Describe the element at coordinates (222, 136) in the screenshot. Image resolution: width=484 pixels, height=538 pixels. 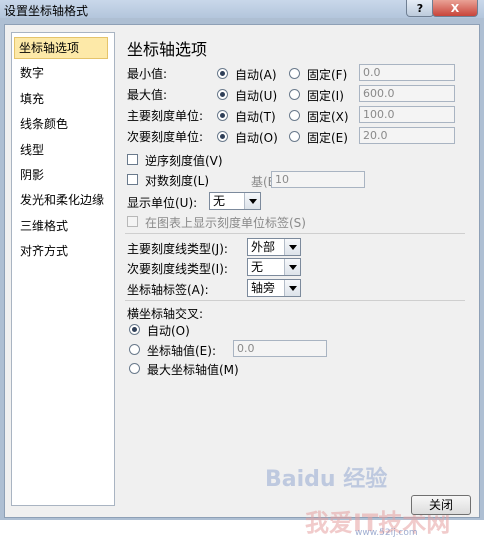
I see `minor-unit-auto-radio` at that location.